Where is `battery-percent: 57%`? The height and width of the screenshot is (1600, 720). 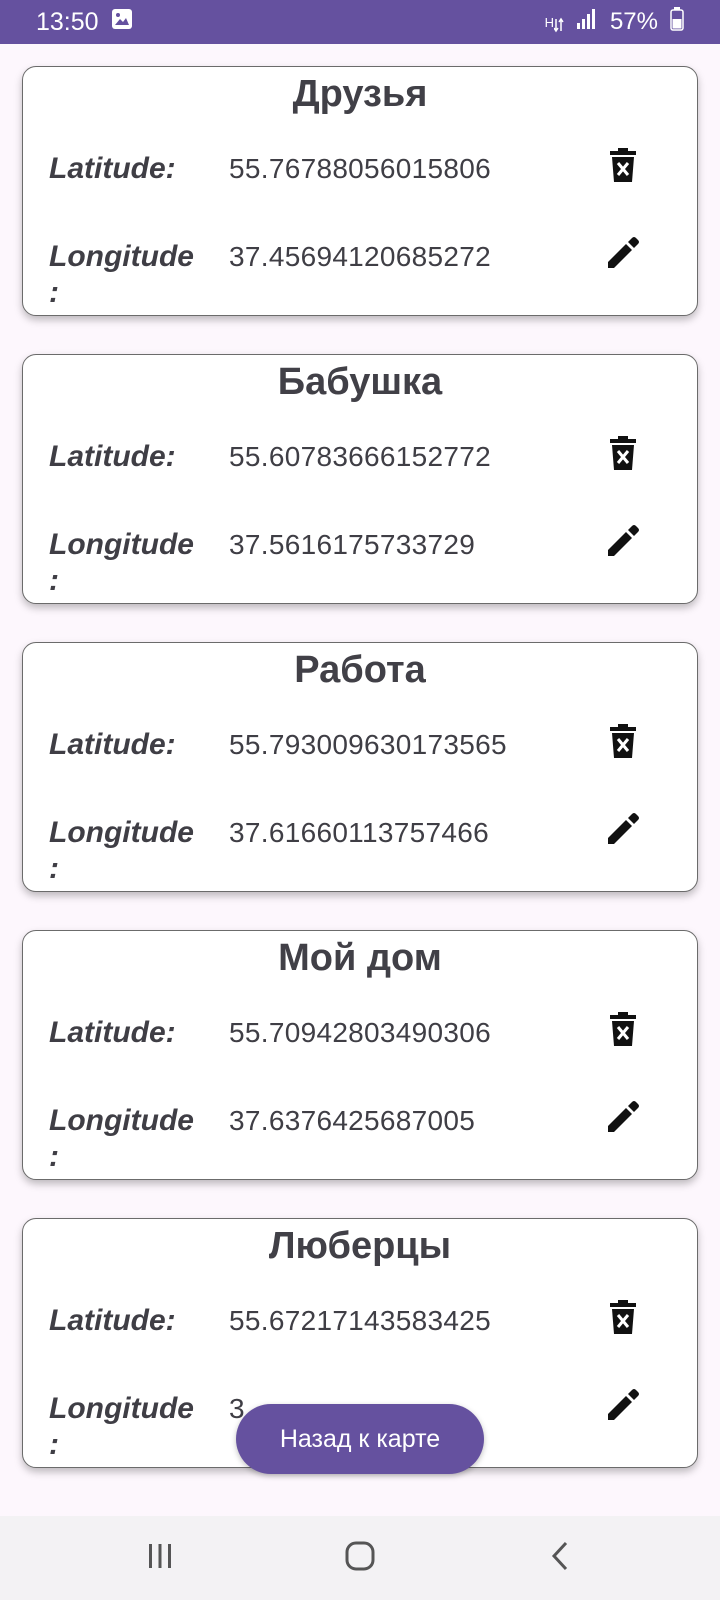
battery-percent: 57% is located at coordinates (633, 21).